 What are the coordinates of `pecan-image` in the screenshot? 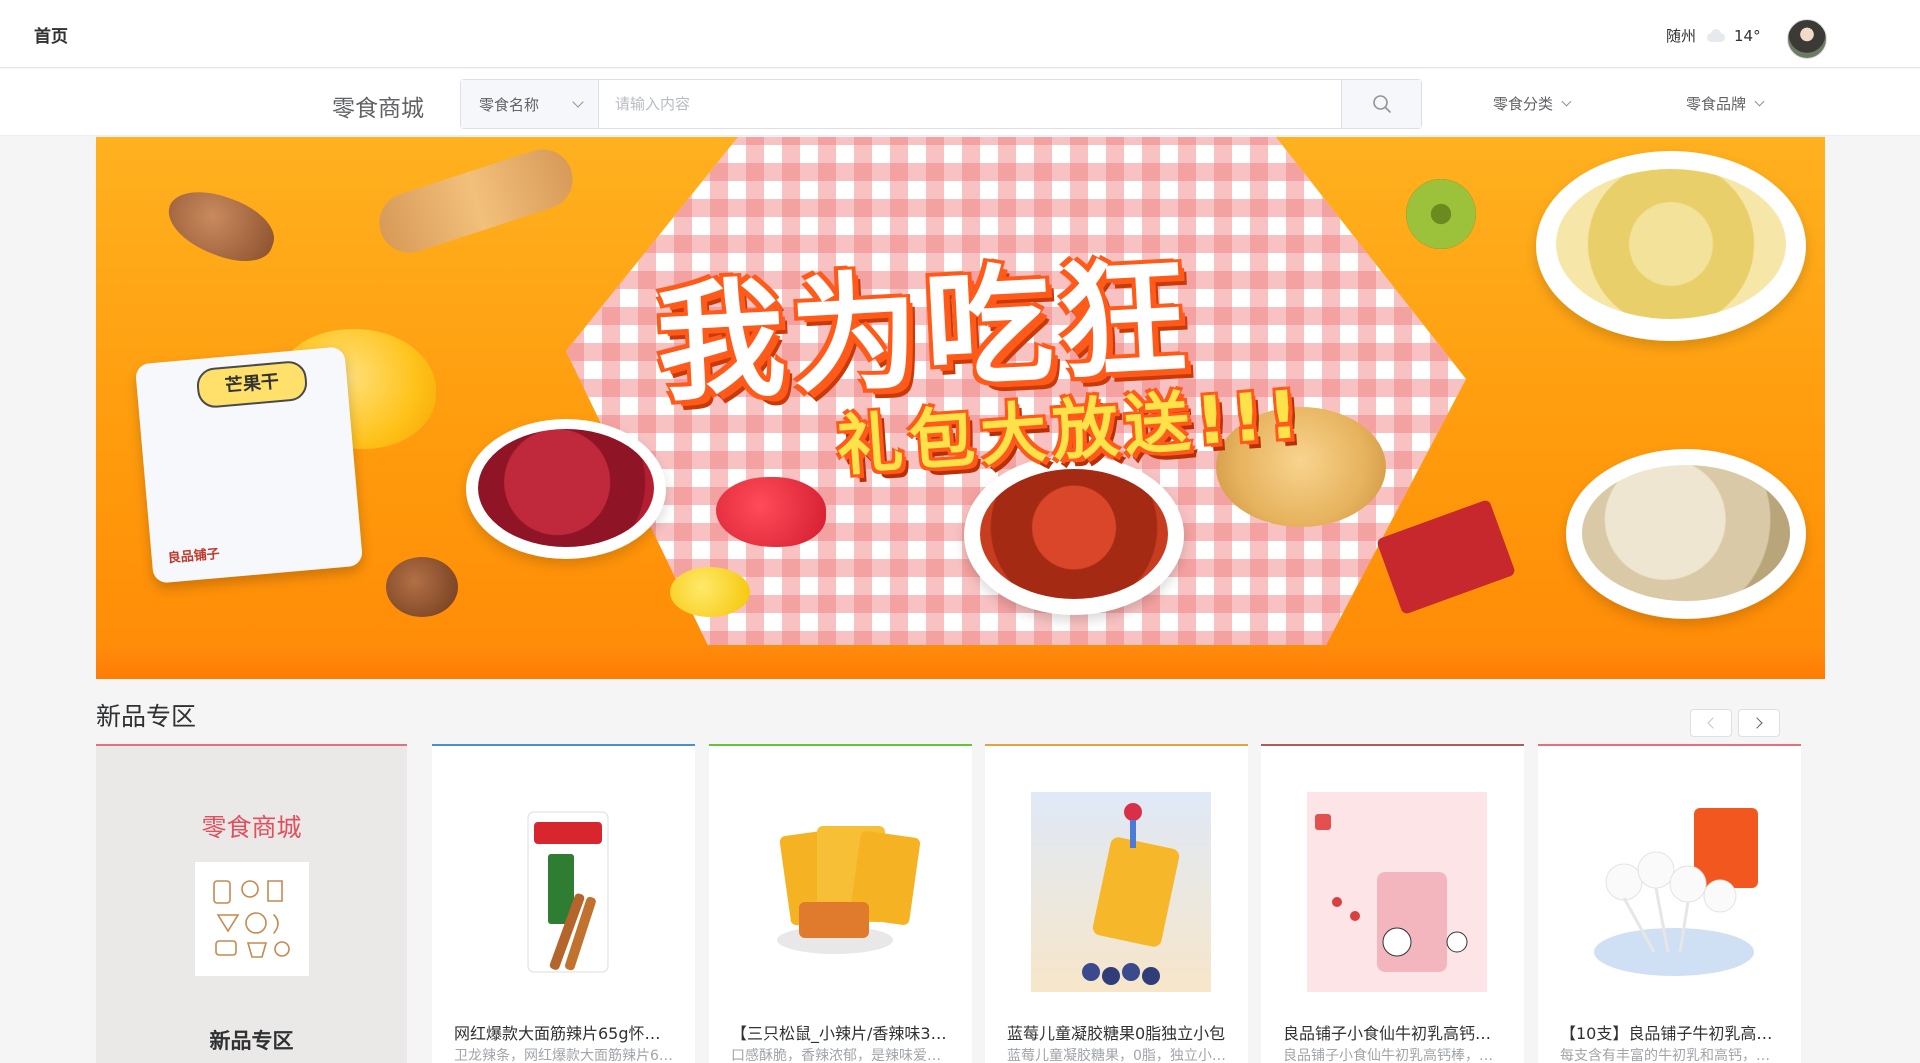 It's located at (221, 226).